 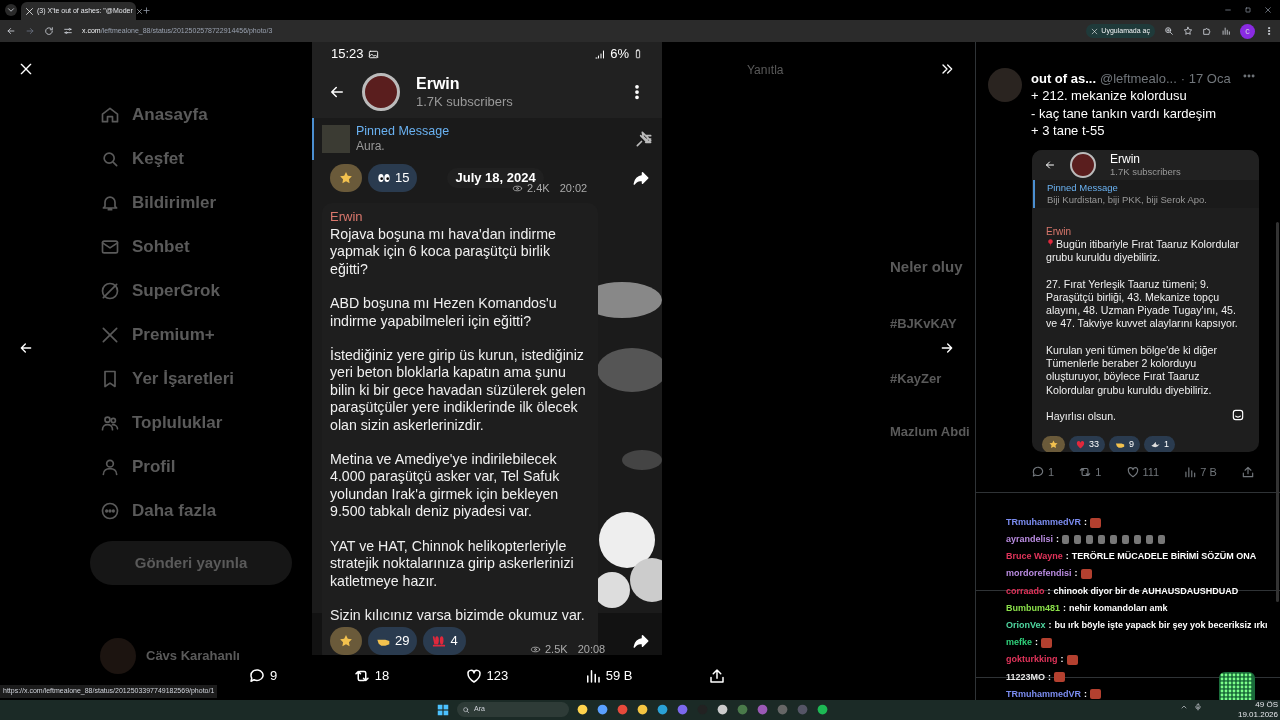 I want to click on reply-button: 9, so click(x=263, y=676).